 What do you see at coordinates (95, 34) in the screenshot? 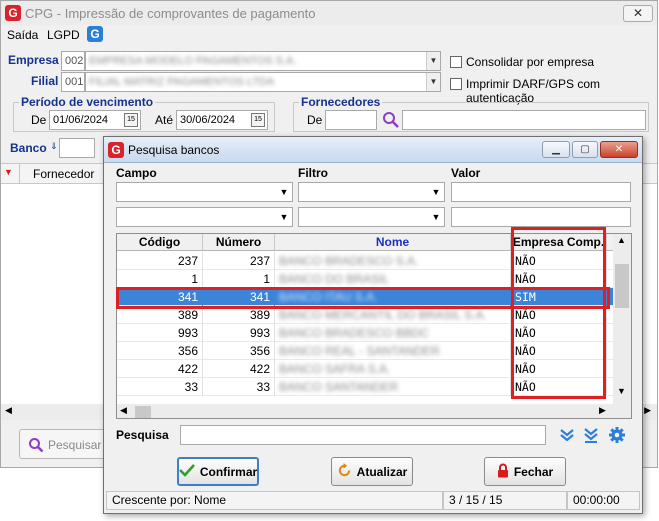
I see `lgpd-icon: G` at bounding box center [95, 34].